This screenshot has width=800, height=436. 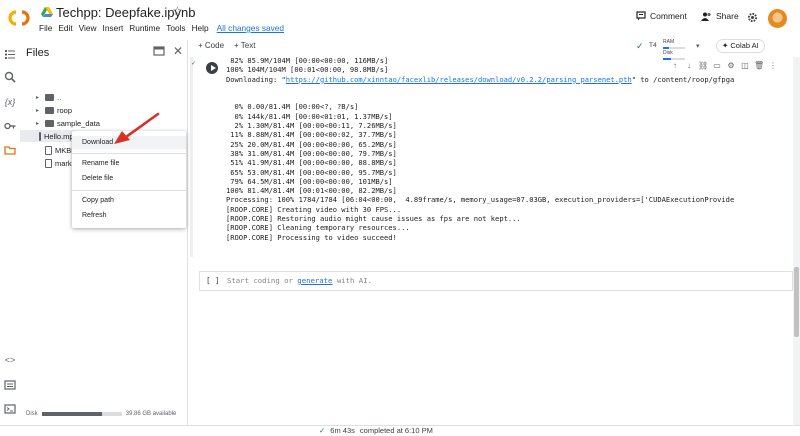 I want to click on tree-item-mkbh: MKBH, so click(x=56, y=150).